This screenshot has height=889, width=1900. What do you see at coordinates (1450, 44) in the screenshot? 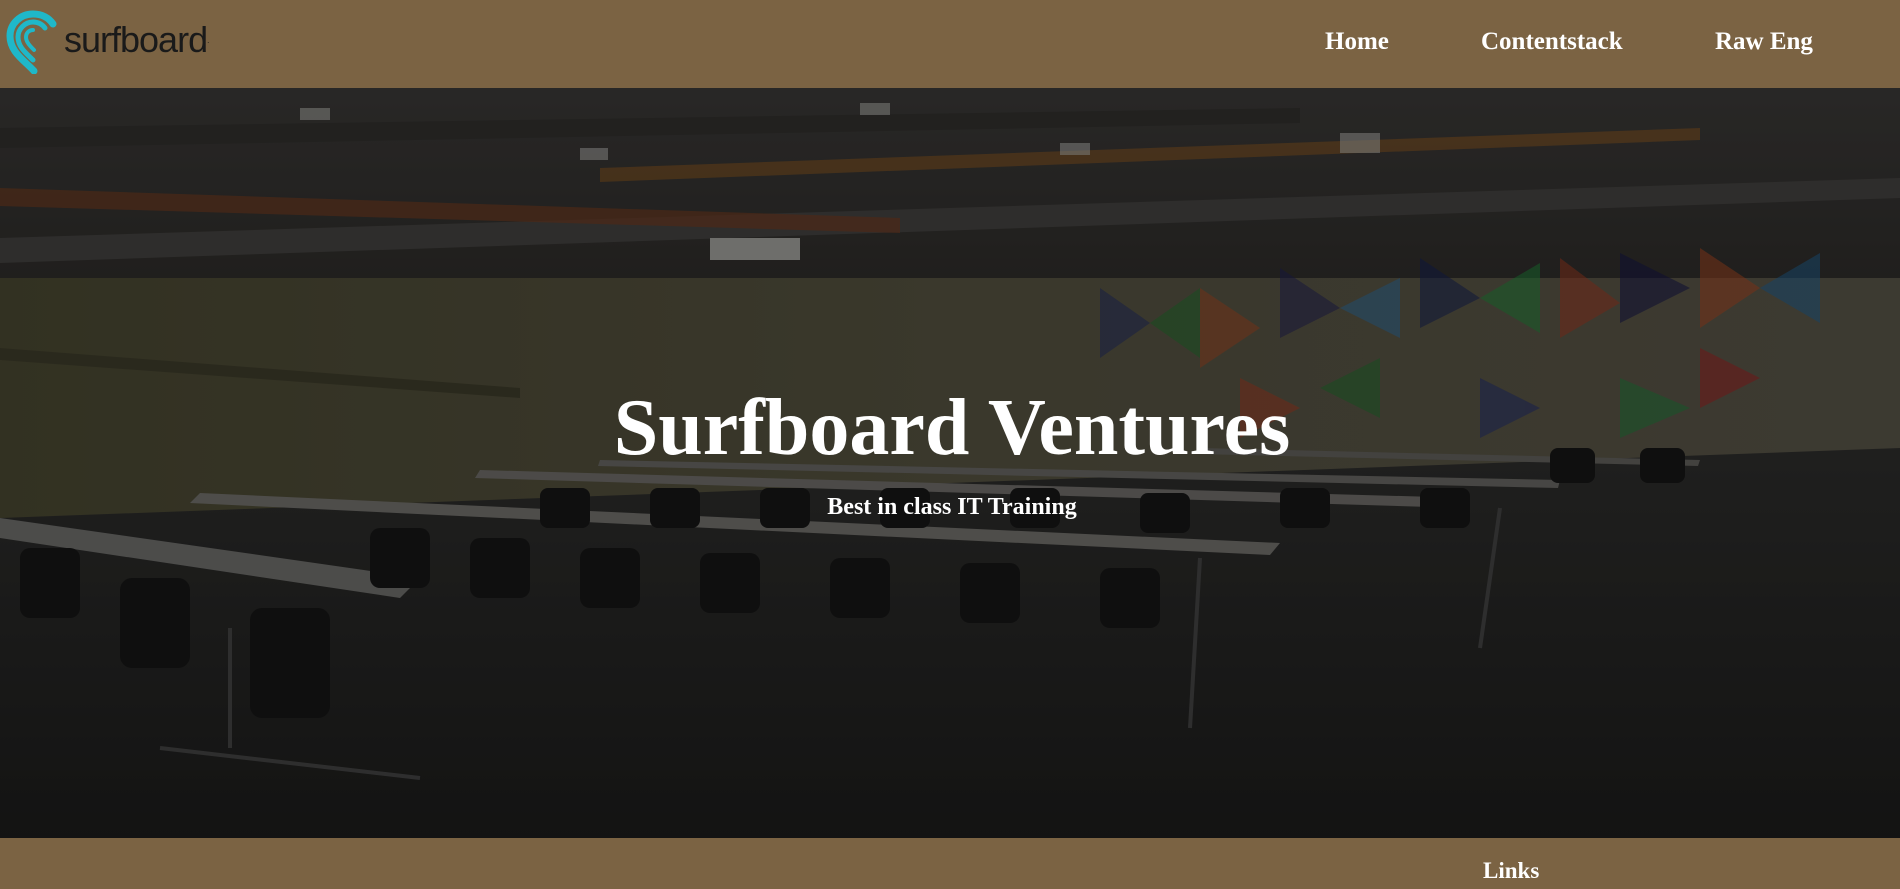
I see `main-nav: Home Contentstack Raw Eng` at bounding box center [1450, 44].